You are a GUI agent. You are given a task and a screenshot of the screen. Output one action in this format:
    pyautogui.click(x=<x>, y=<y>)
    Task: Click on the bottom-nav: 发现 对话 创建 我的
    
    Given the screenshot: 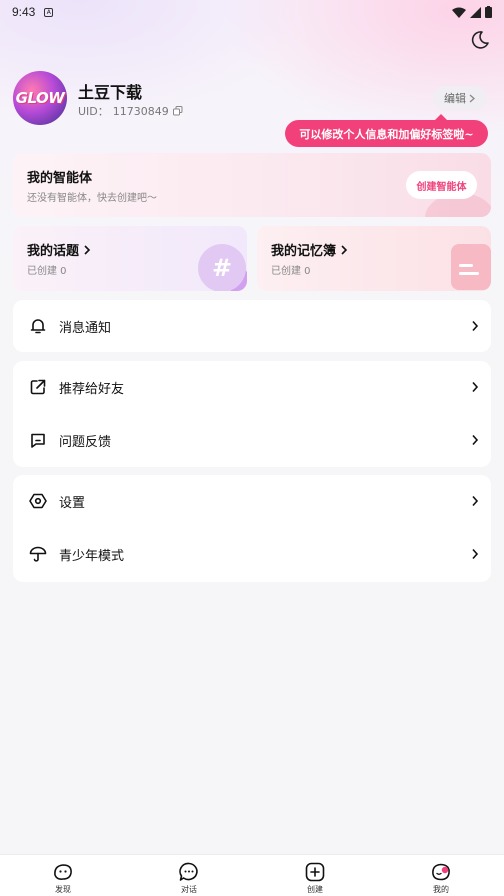 What is the action you would take?
    pyautogui.click(x=252, y=875)
    